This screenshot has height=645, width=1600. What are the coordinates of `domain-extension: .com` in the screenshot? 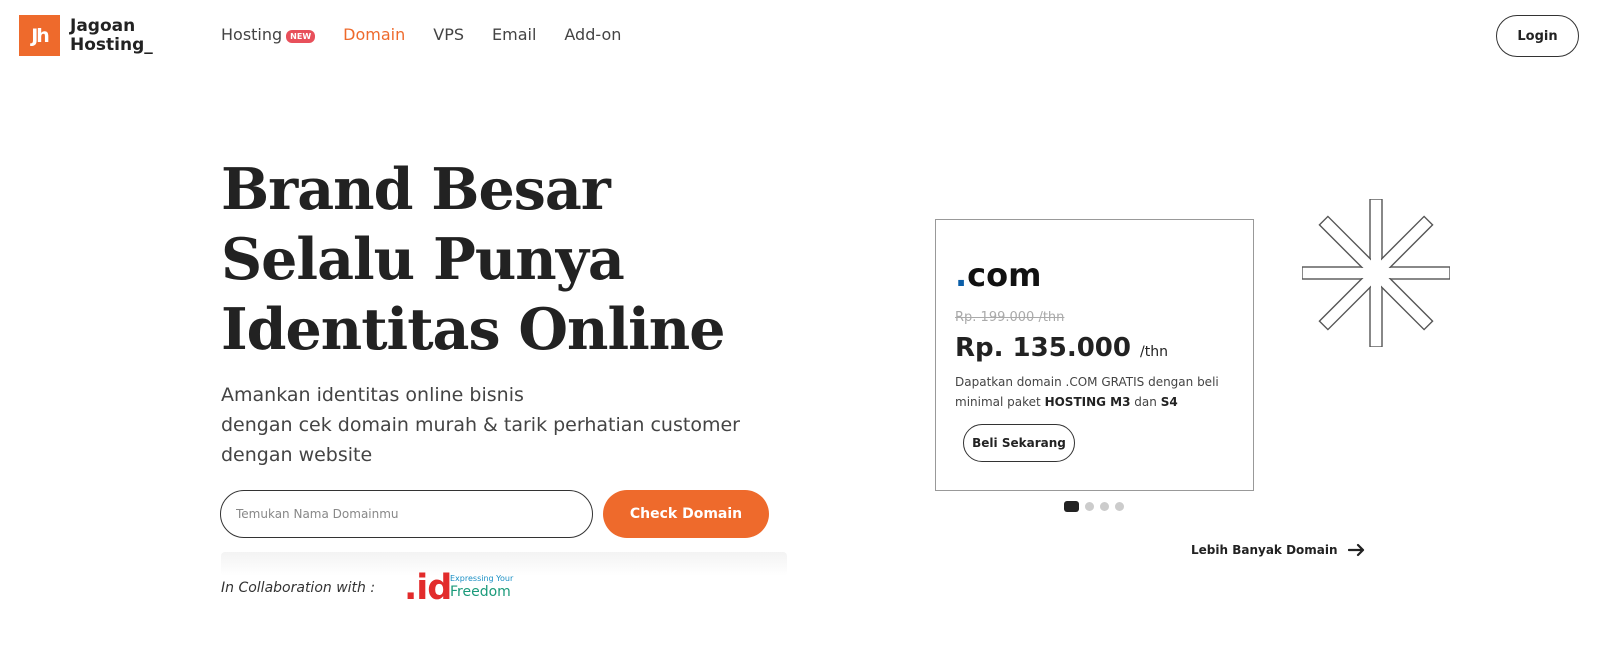 It's located at (998, 275).